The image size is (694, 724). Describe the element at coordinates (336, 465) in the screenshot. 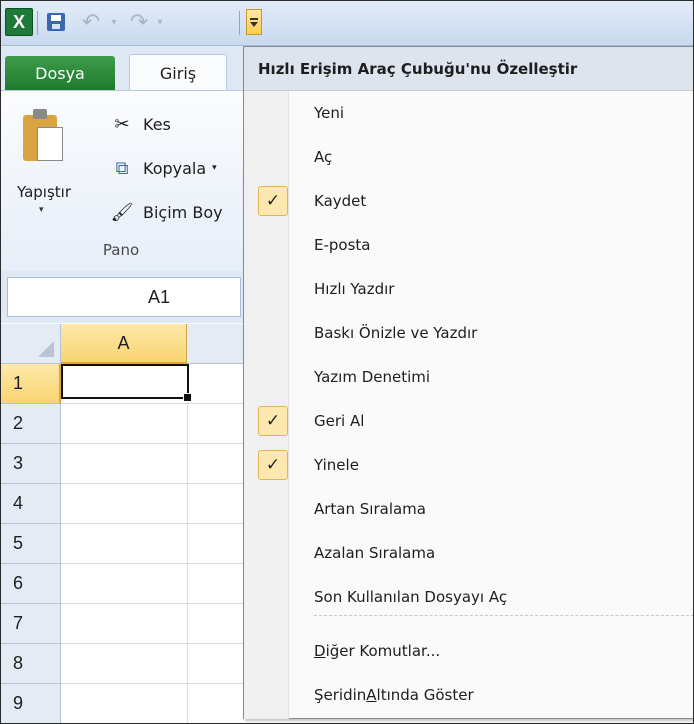

I see `menu-item-label: Yinele` at that location.